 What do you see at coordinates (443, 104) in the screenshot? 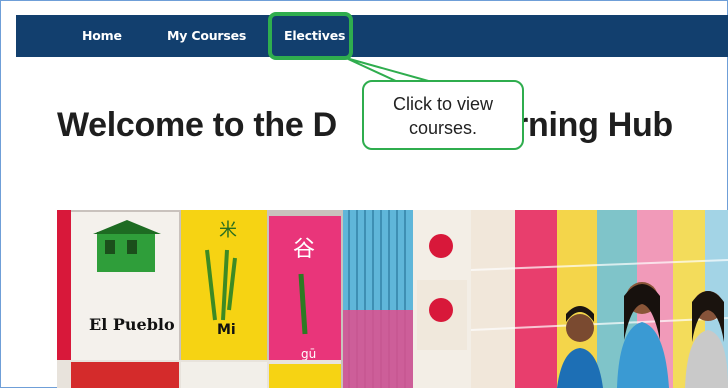
I see `callout-line-1: Click to view` at bounding box center [443, 104].